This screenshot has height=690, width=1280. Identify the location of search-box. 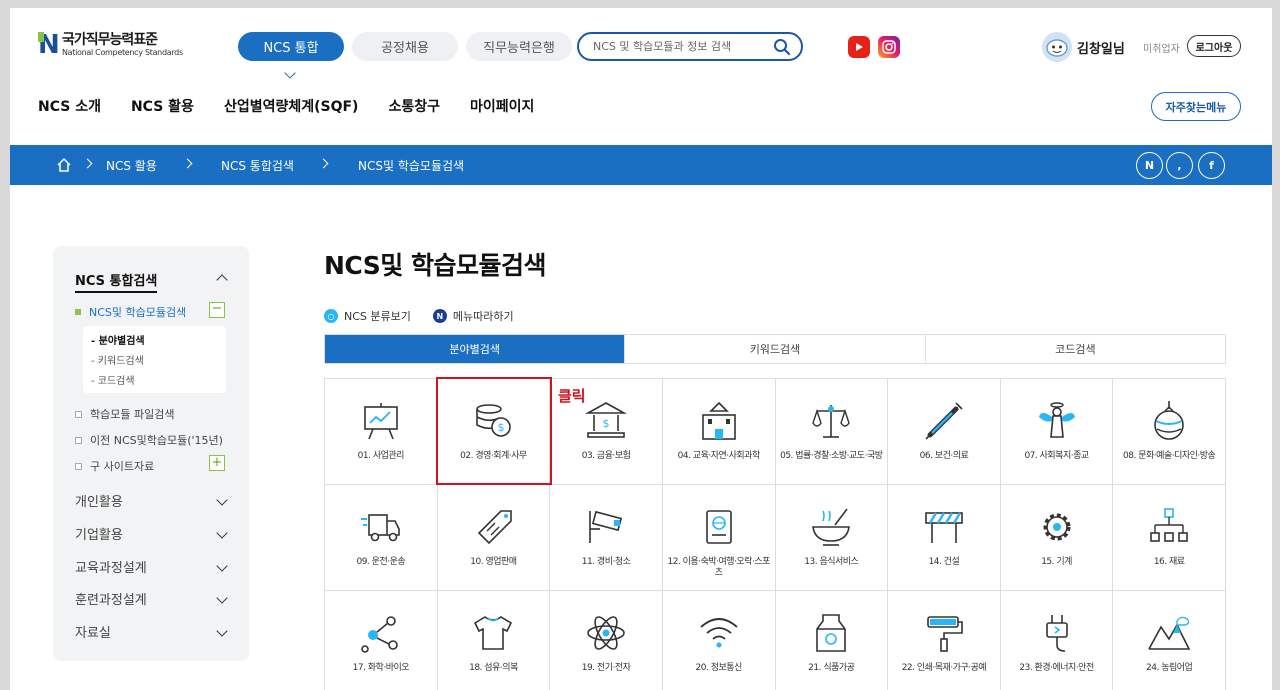
(690, 46).